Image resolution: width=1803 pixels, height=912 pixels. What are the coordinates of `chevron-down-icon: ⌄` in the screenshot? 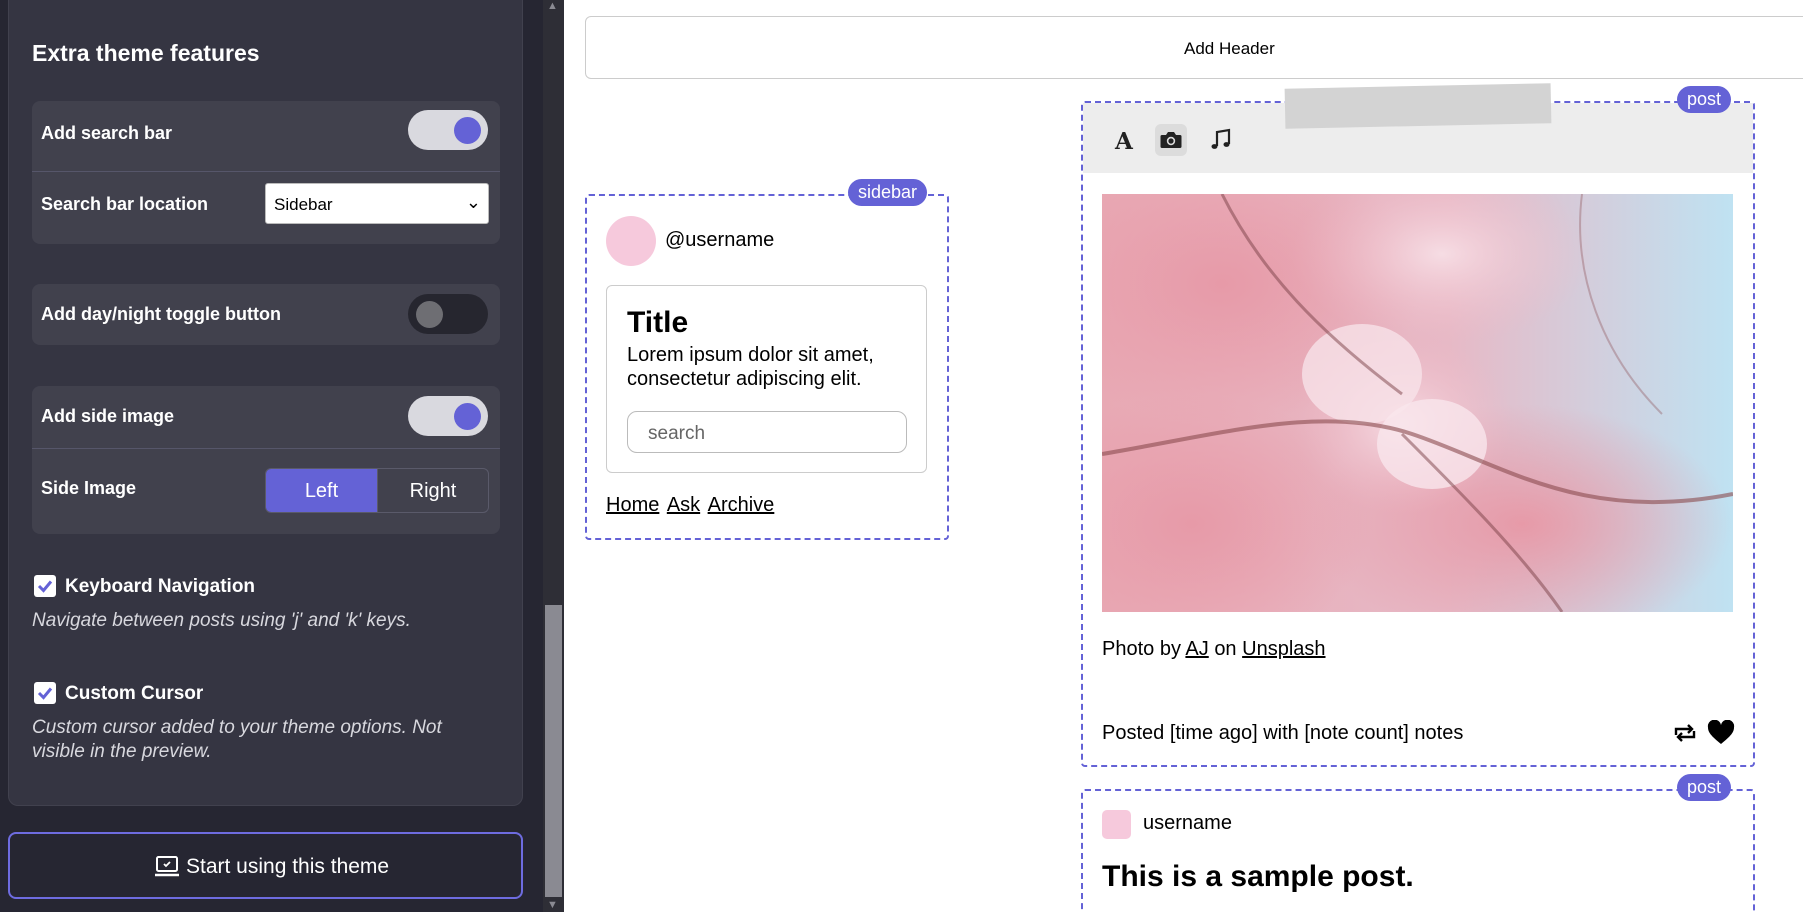 It's located at (473, 202).